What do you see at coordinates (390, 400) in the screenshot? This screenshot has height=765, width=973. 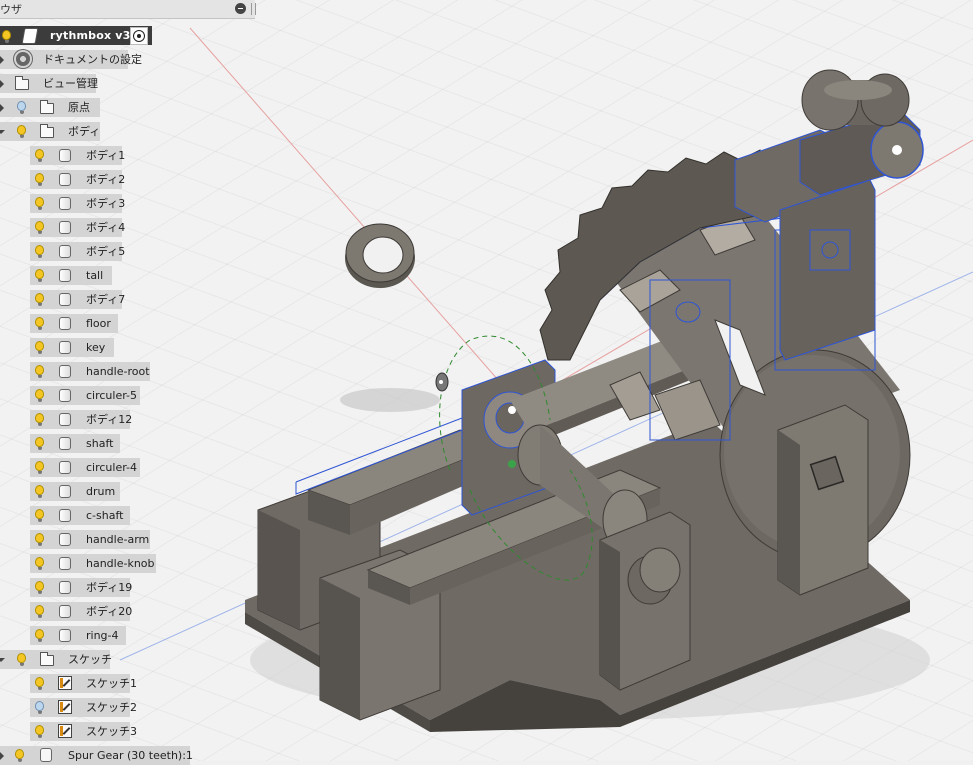 I see `ring-shadow` at bounding box center [390, 400].